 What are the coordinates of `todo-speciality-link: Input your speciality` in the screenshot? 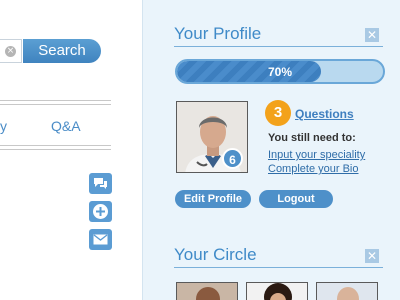 It's located at (316, 155).